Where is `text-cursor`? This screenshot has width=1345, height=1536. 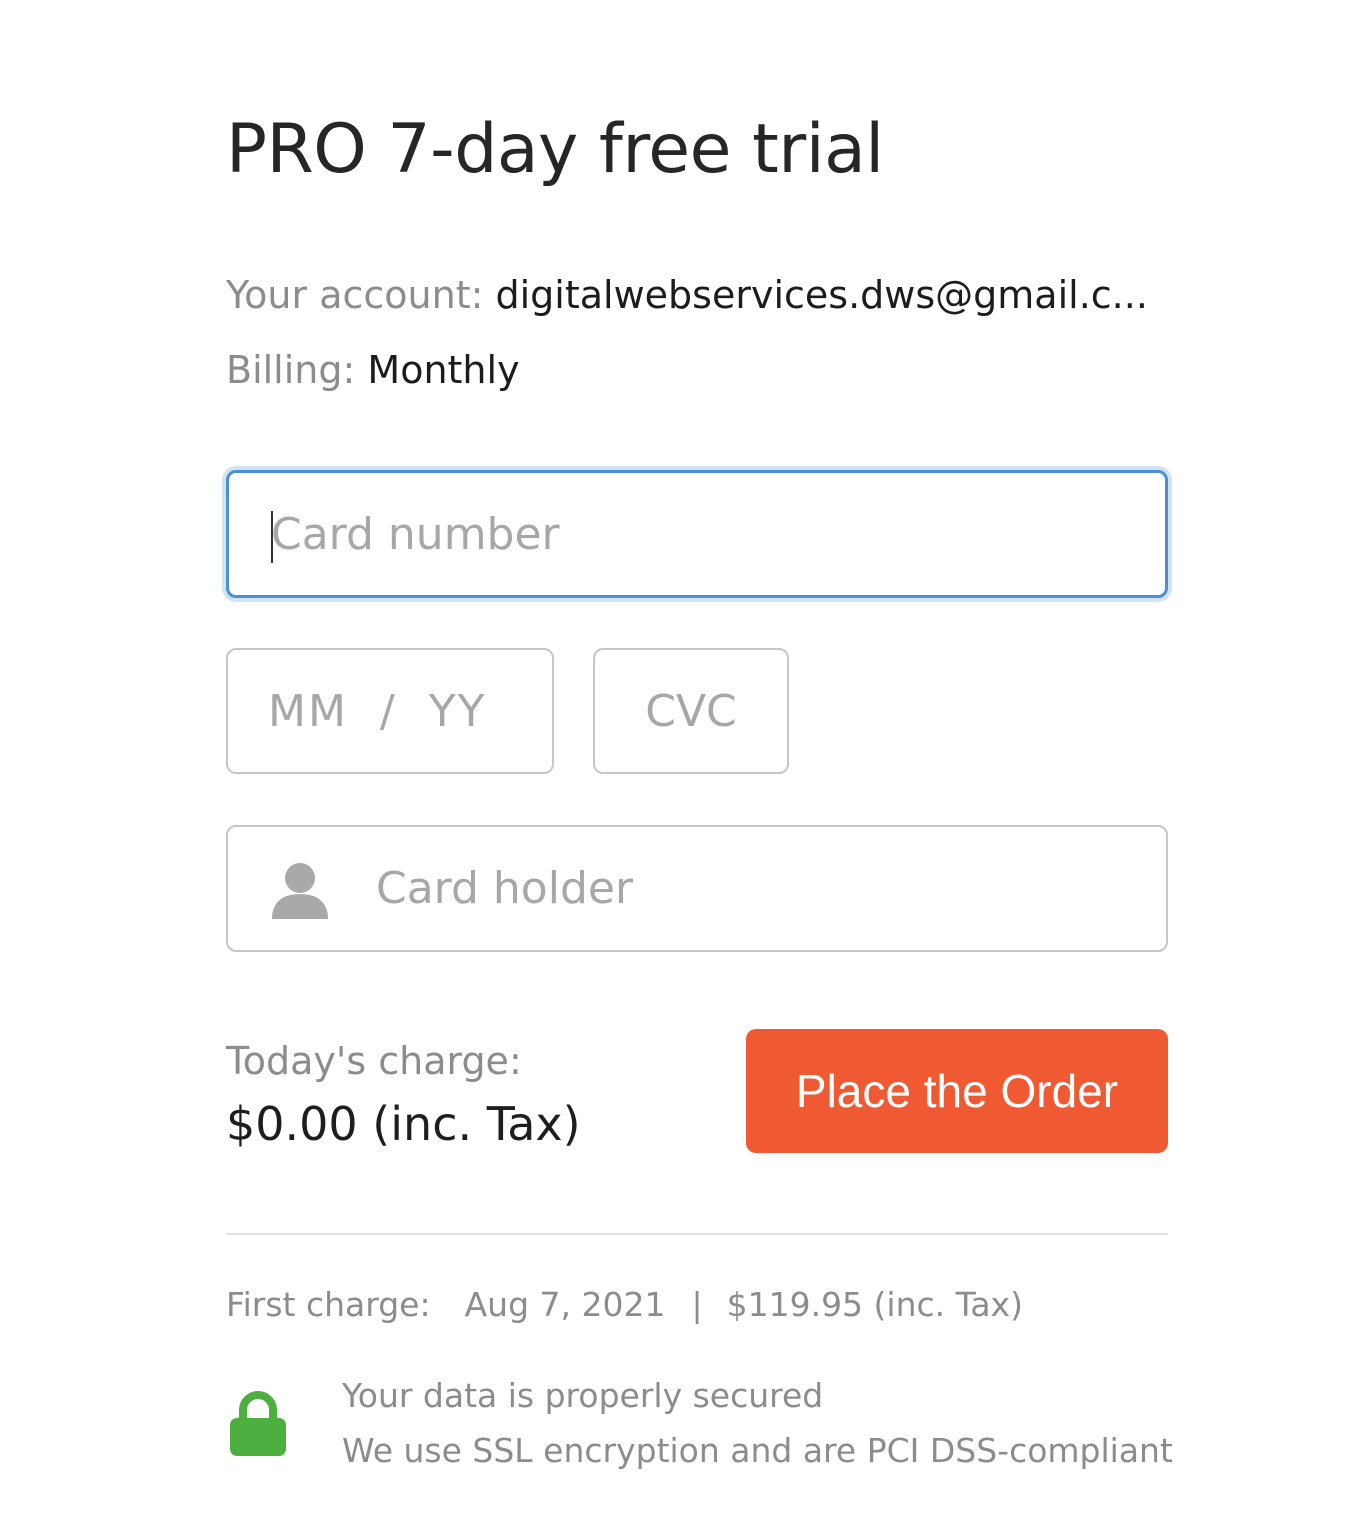 text-cursor is located at coordinates (272, 537).